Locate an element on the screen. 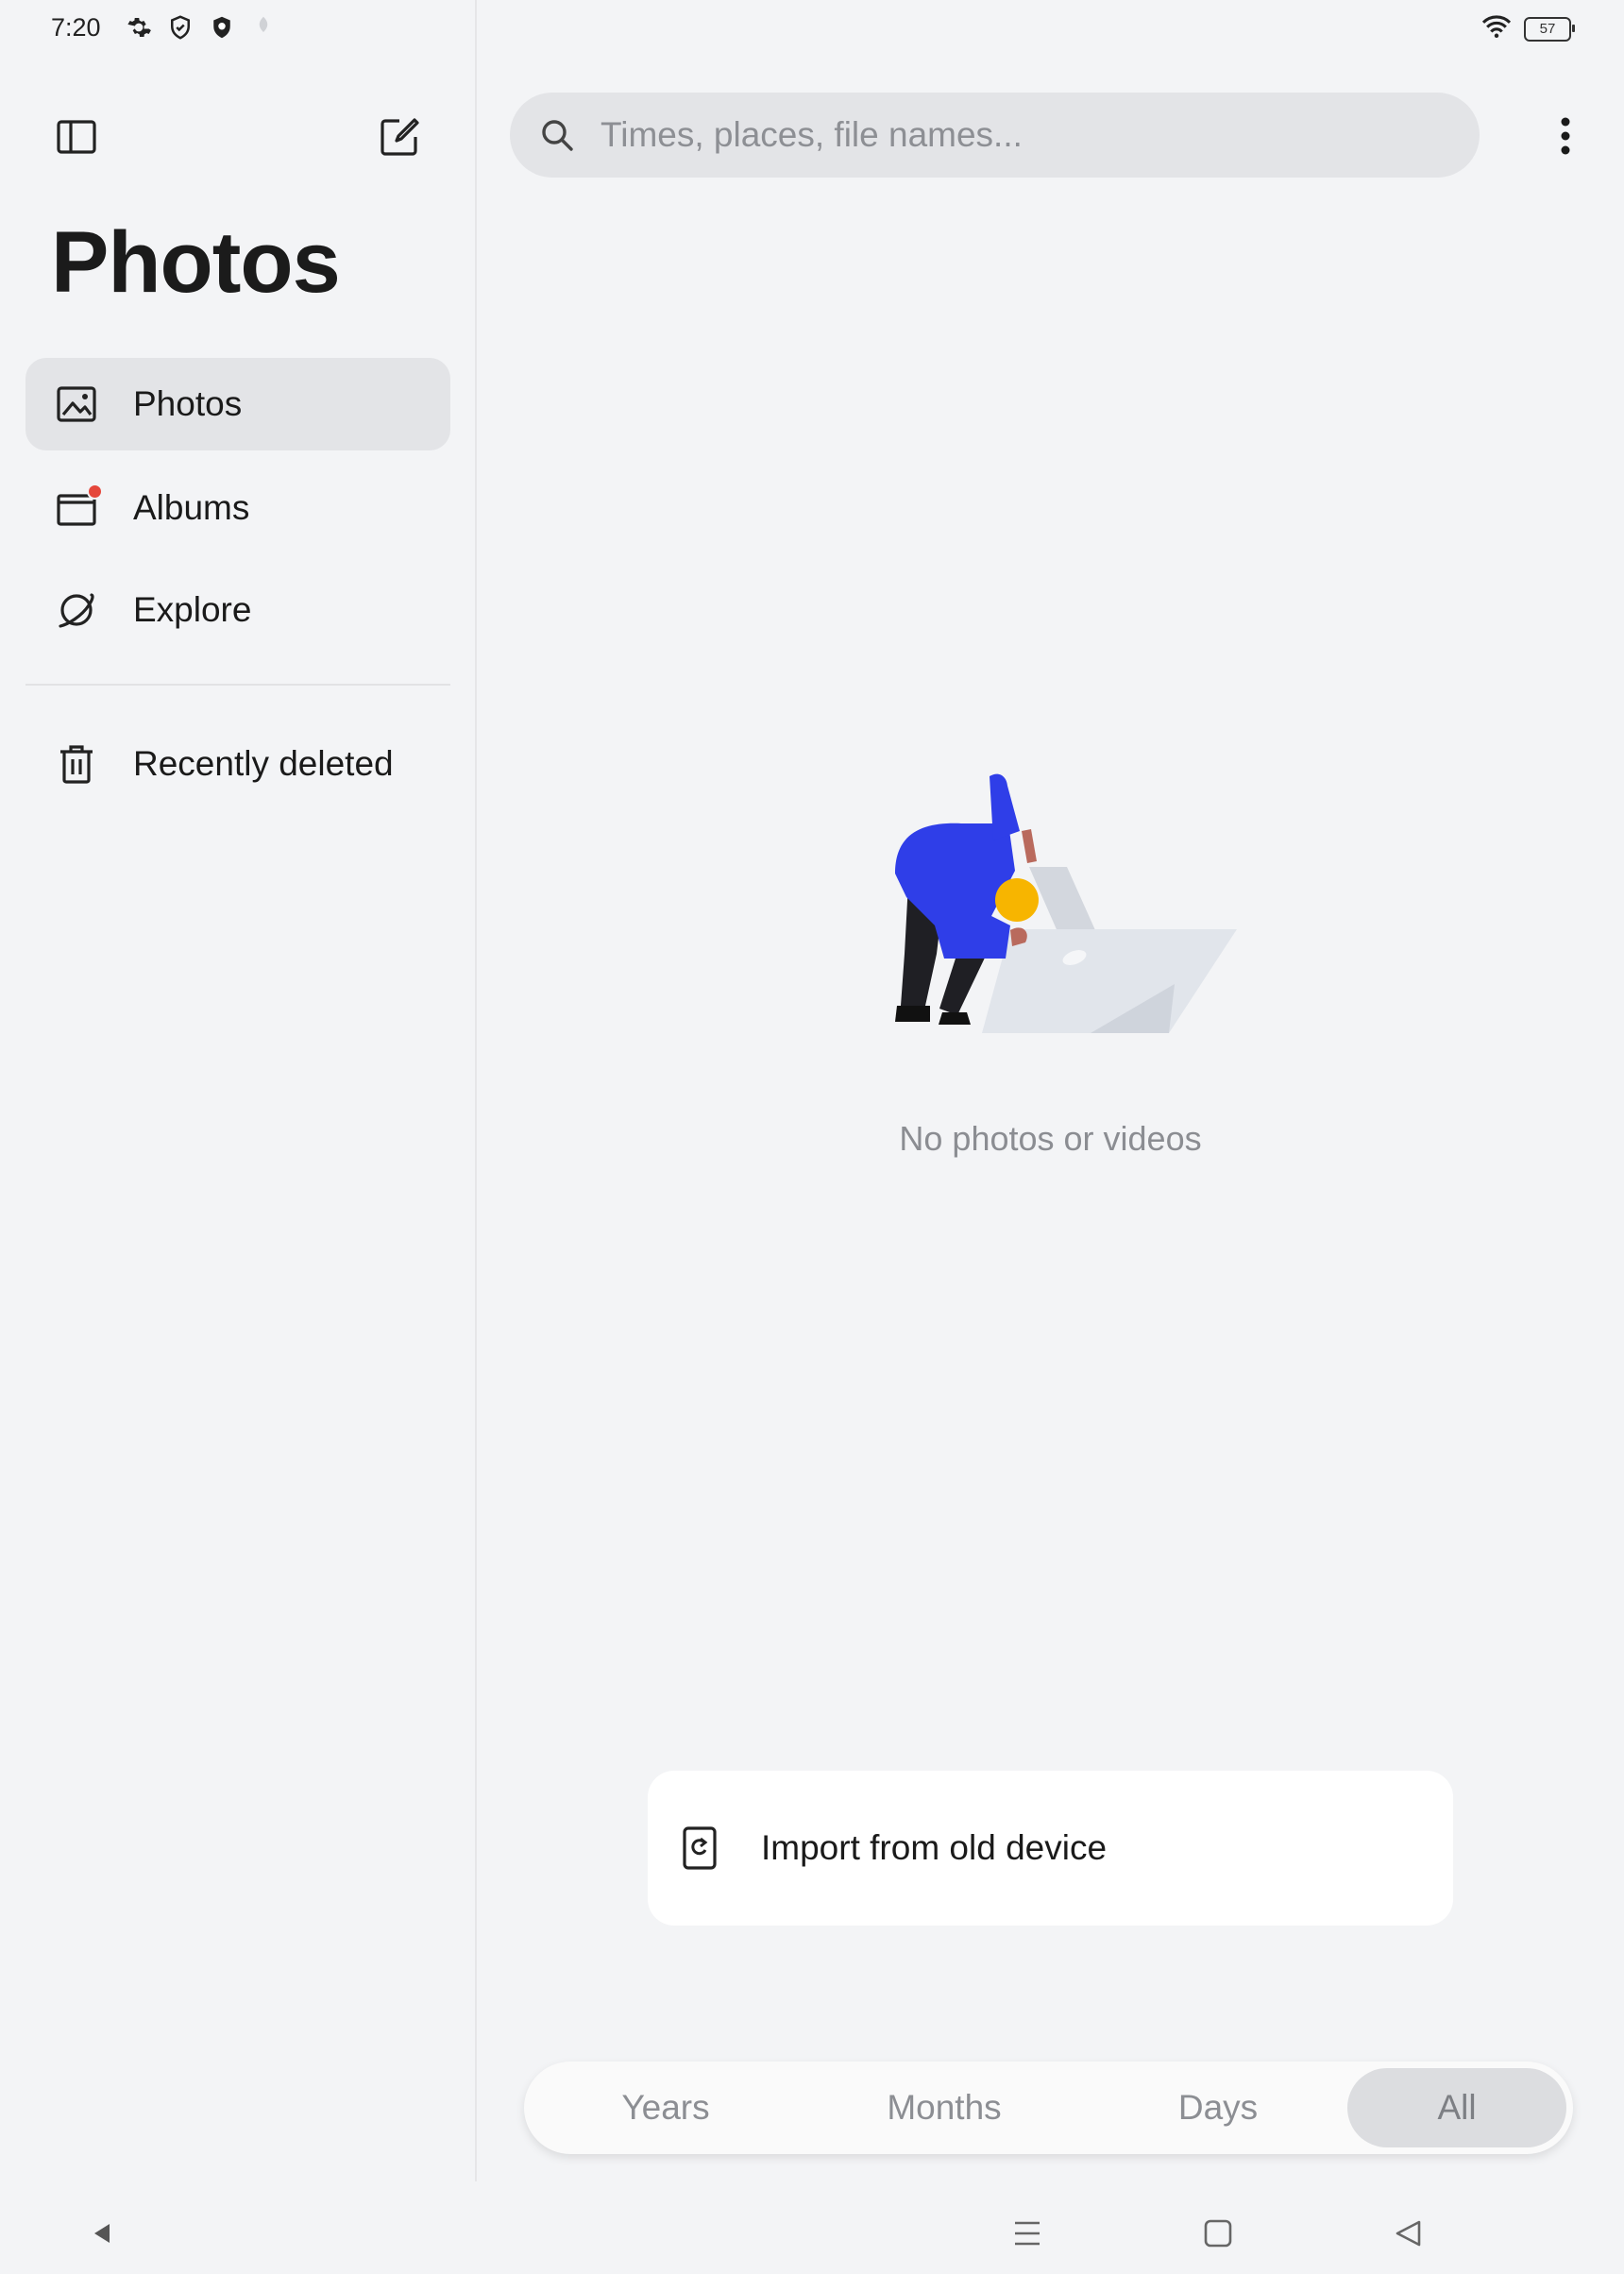 The image size is (1624, 2274). nav-collapse-button is located at coordinates (102, 2233).